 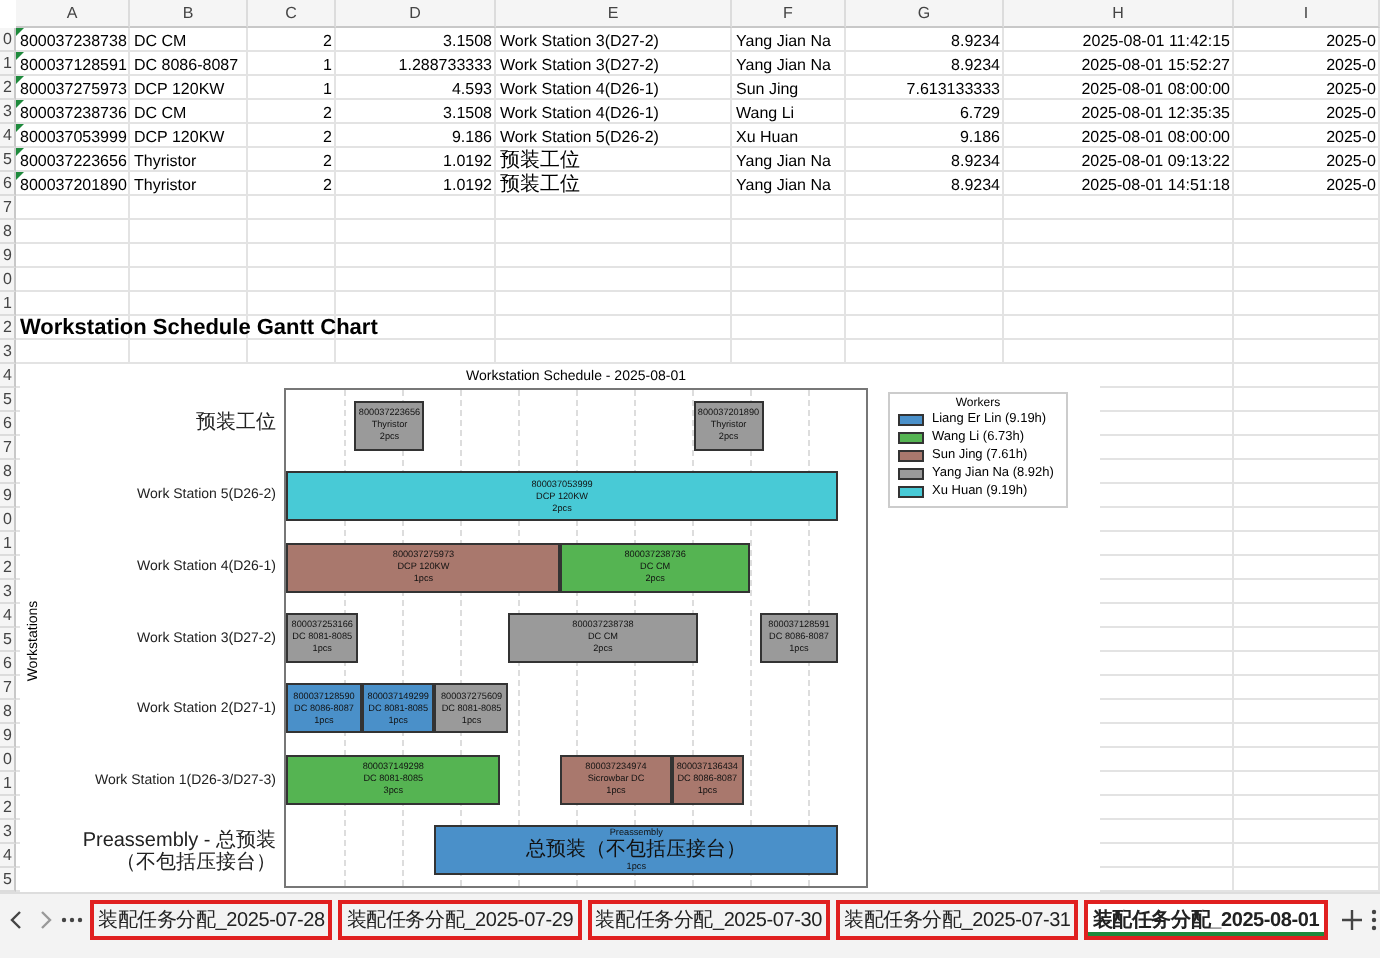 What do you see at coordinates (767, 88) in the screenshot?
I see `table-cell: Sun Jing` at bounding box center [767, 88].